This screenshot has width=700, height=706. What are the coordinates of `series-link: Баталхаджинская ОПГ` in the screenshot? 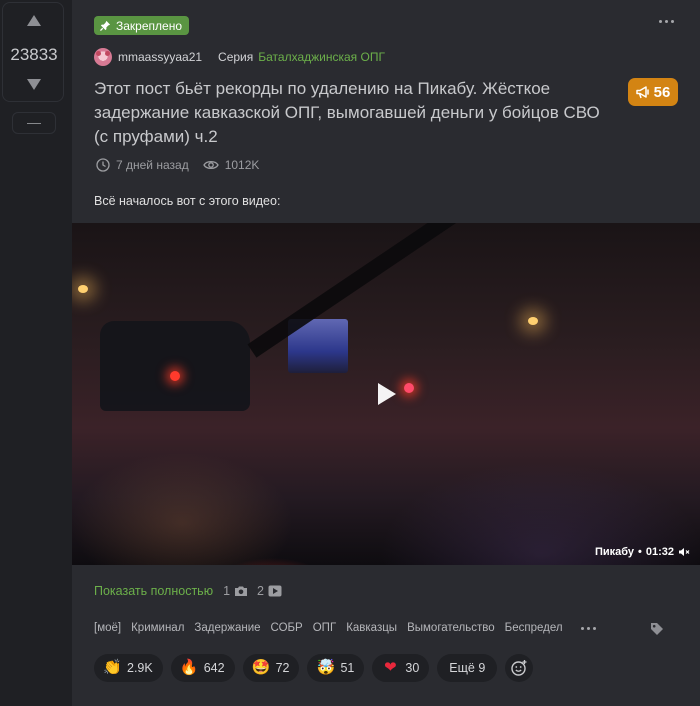 It's located at (321, 57).